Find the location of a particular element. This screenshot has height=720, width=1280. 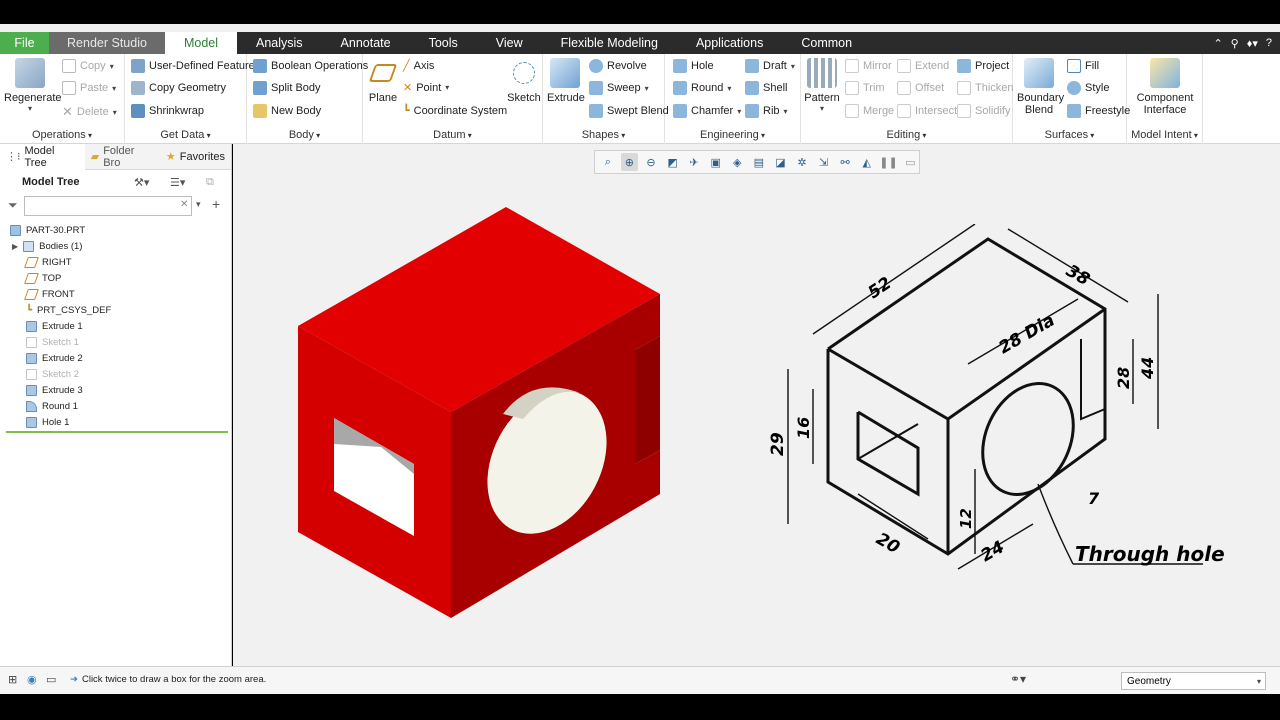

options-icon: ♦▾ is located at coordinates (1252, 43).